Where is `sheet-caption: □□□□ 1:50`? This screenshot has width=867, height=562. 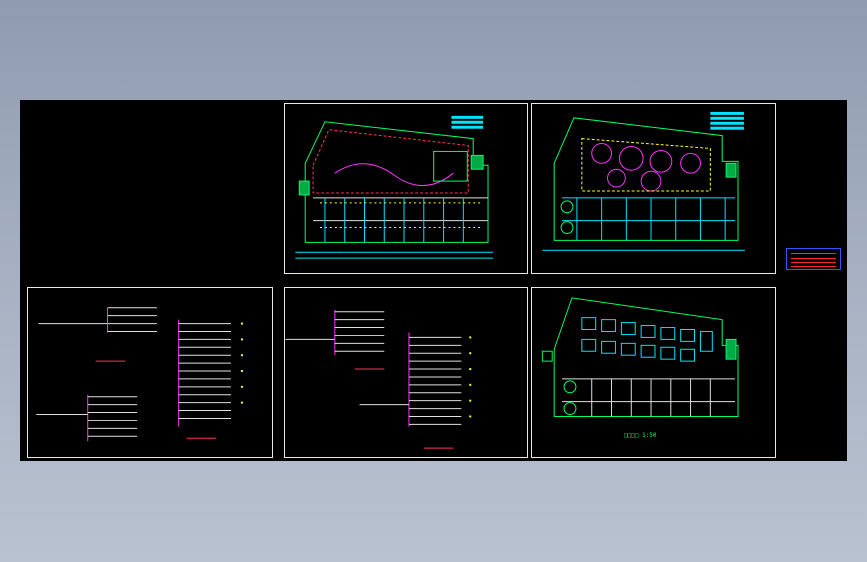
sheet-caption: □□□□ 1:50 is located at coordinates (640, 435).